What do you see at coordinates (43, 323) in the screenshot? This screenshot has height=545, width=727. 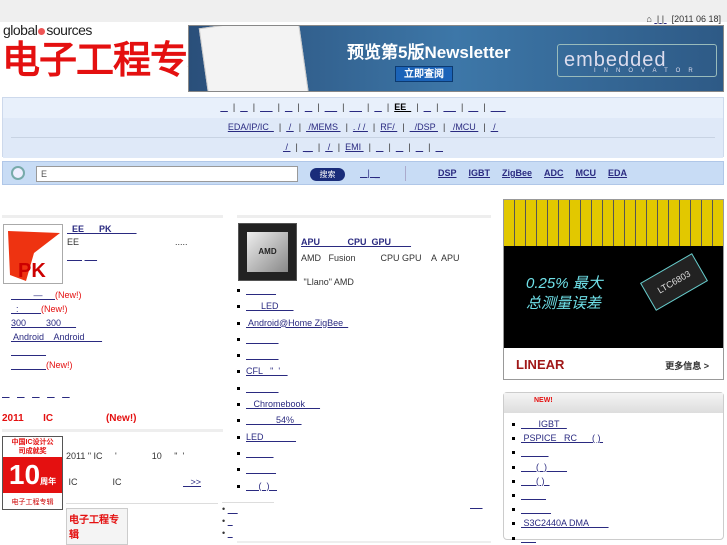 I see `news-link: 300 300` at bounding box center [43, 323].